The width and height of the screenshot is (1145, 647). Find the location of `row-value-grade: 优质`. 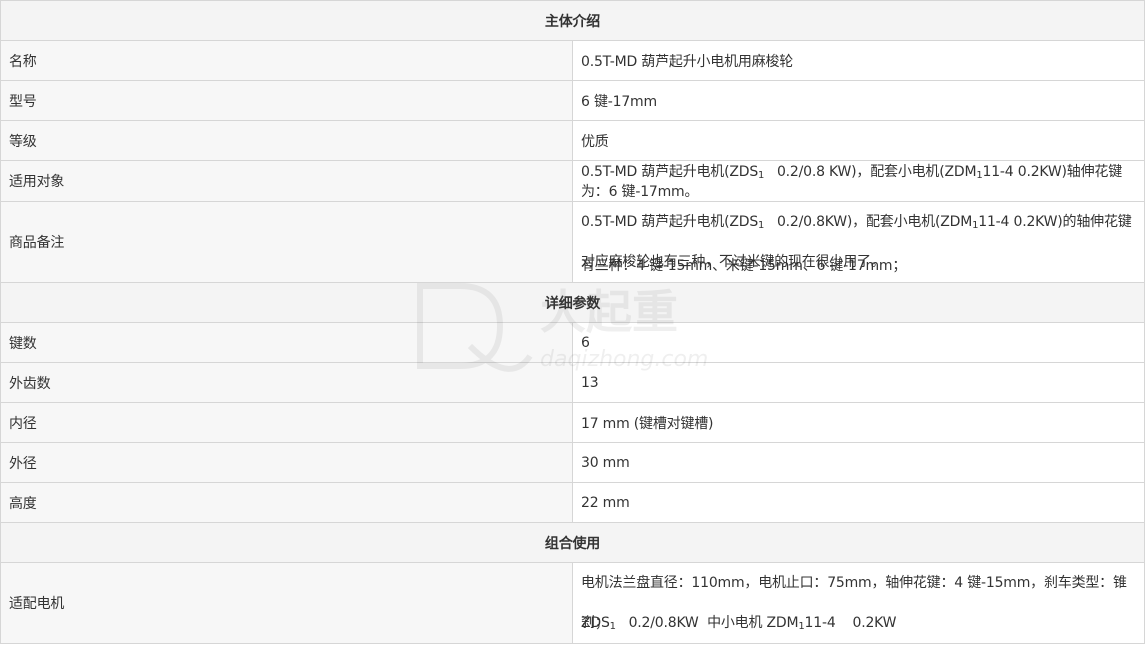

row-value-grade: 优质 is located at coordinates (858, 140).